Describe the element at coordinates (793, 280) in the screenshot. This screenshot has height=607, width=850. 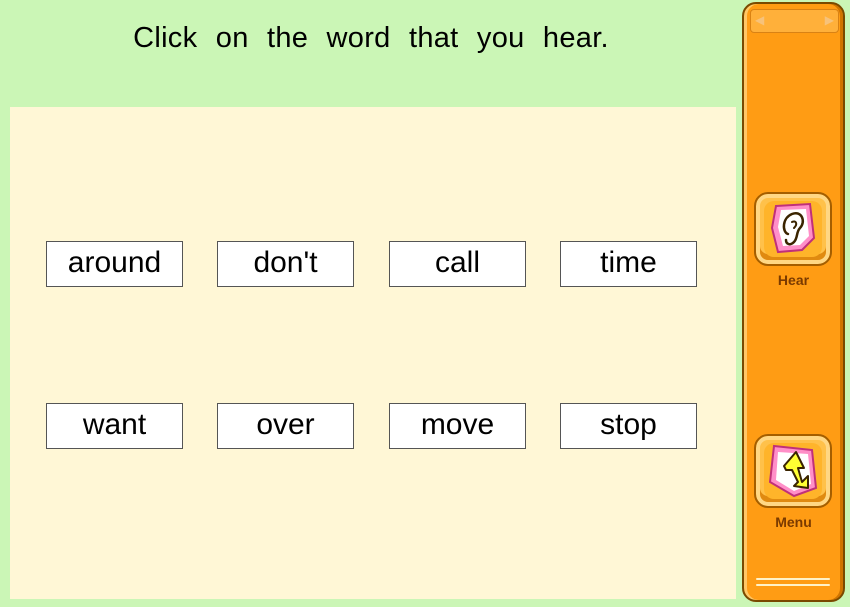
I see `hear-label: Hear` at that location.